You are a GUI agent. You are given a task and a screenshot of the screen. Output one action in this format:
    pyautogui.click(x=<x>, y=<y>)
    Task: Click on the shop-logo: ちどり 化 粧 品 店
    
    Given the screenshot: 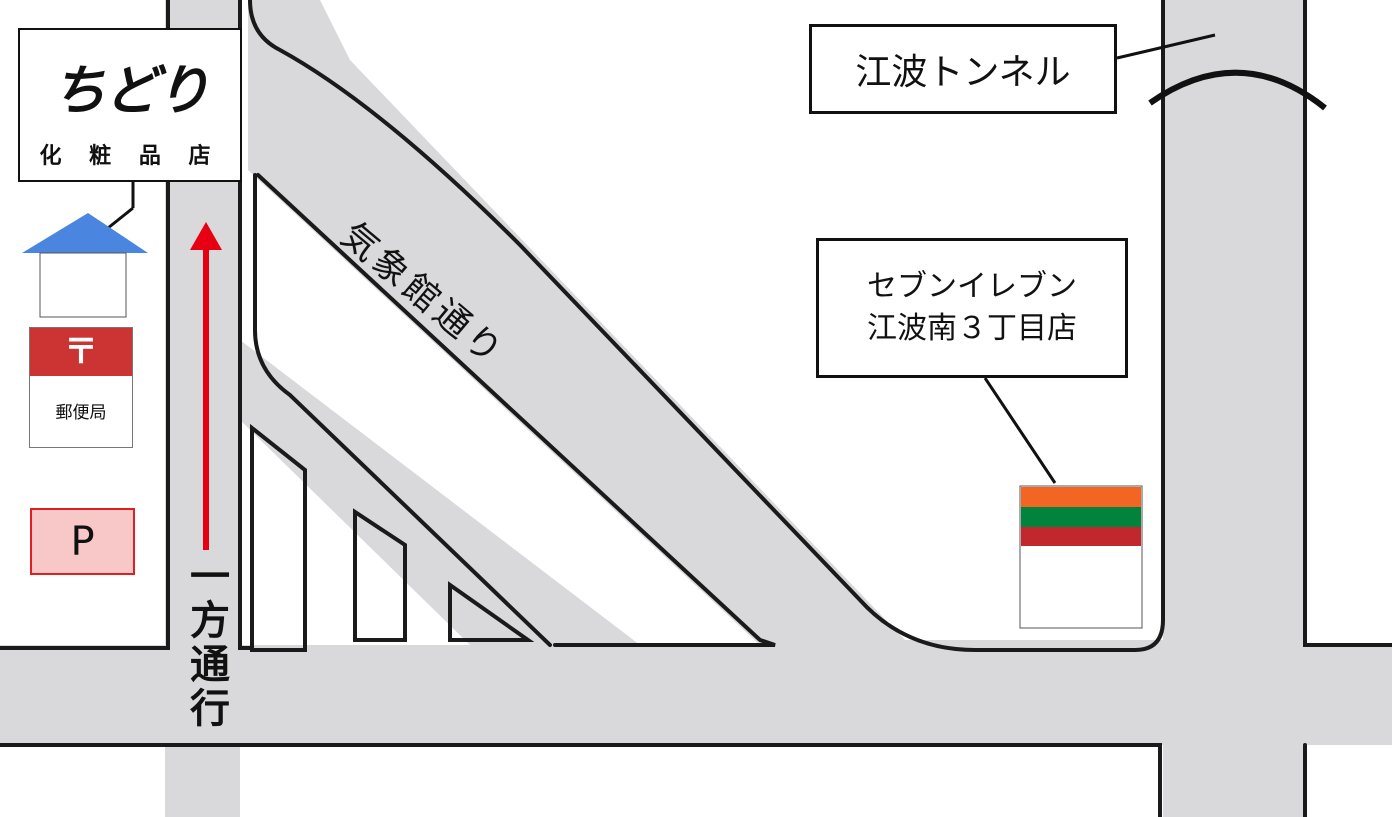 What is the action you would take?
    pyautogui.click(x=130, y=105)
    